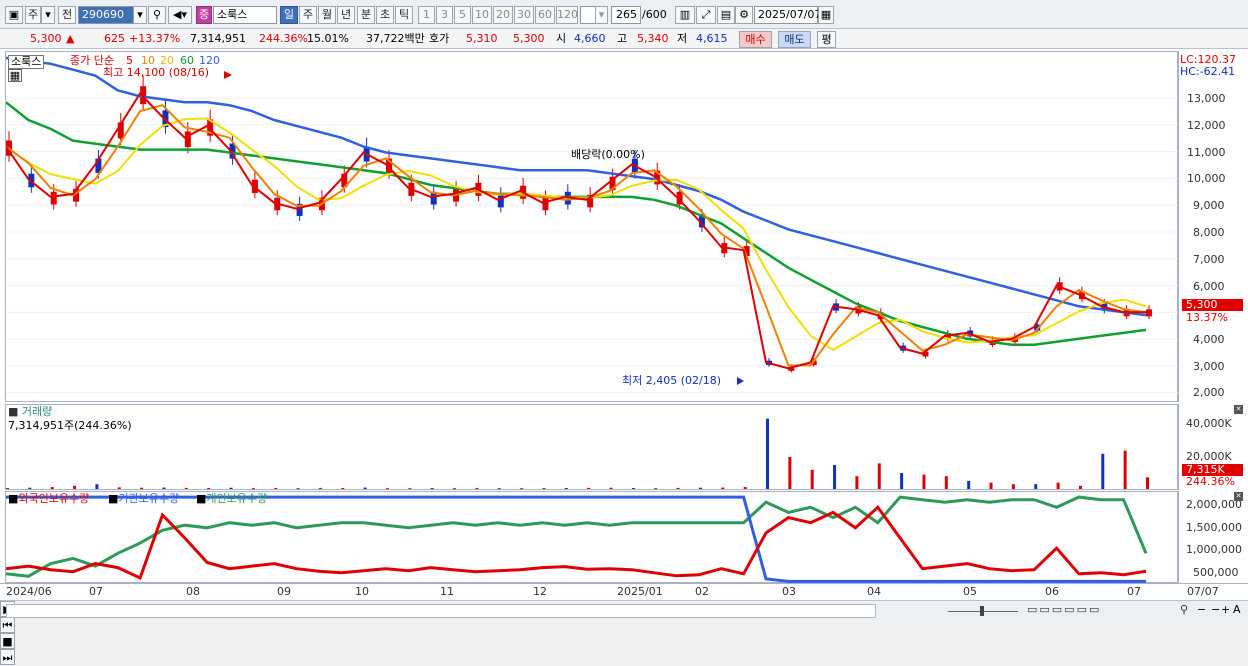 This screenshot has width=1248, height=666. I want to click on interval-10: 10, so click(482, 15).